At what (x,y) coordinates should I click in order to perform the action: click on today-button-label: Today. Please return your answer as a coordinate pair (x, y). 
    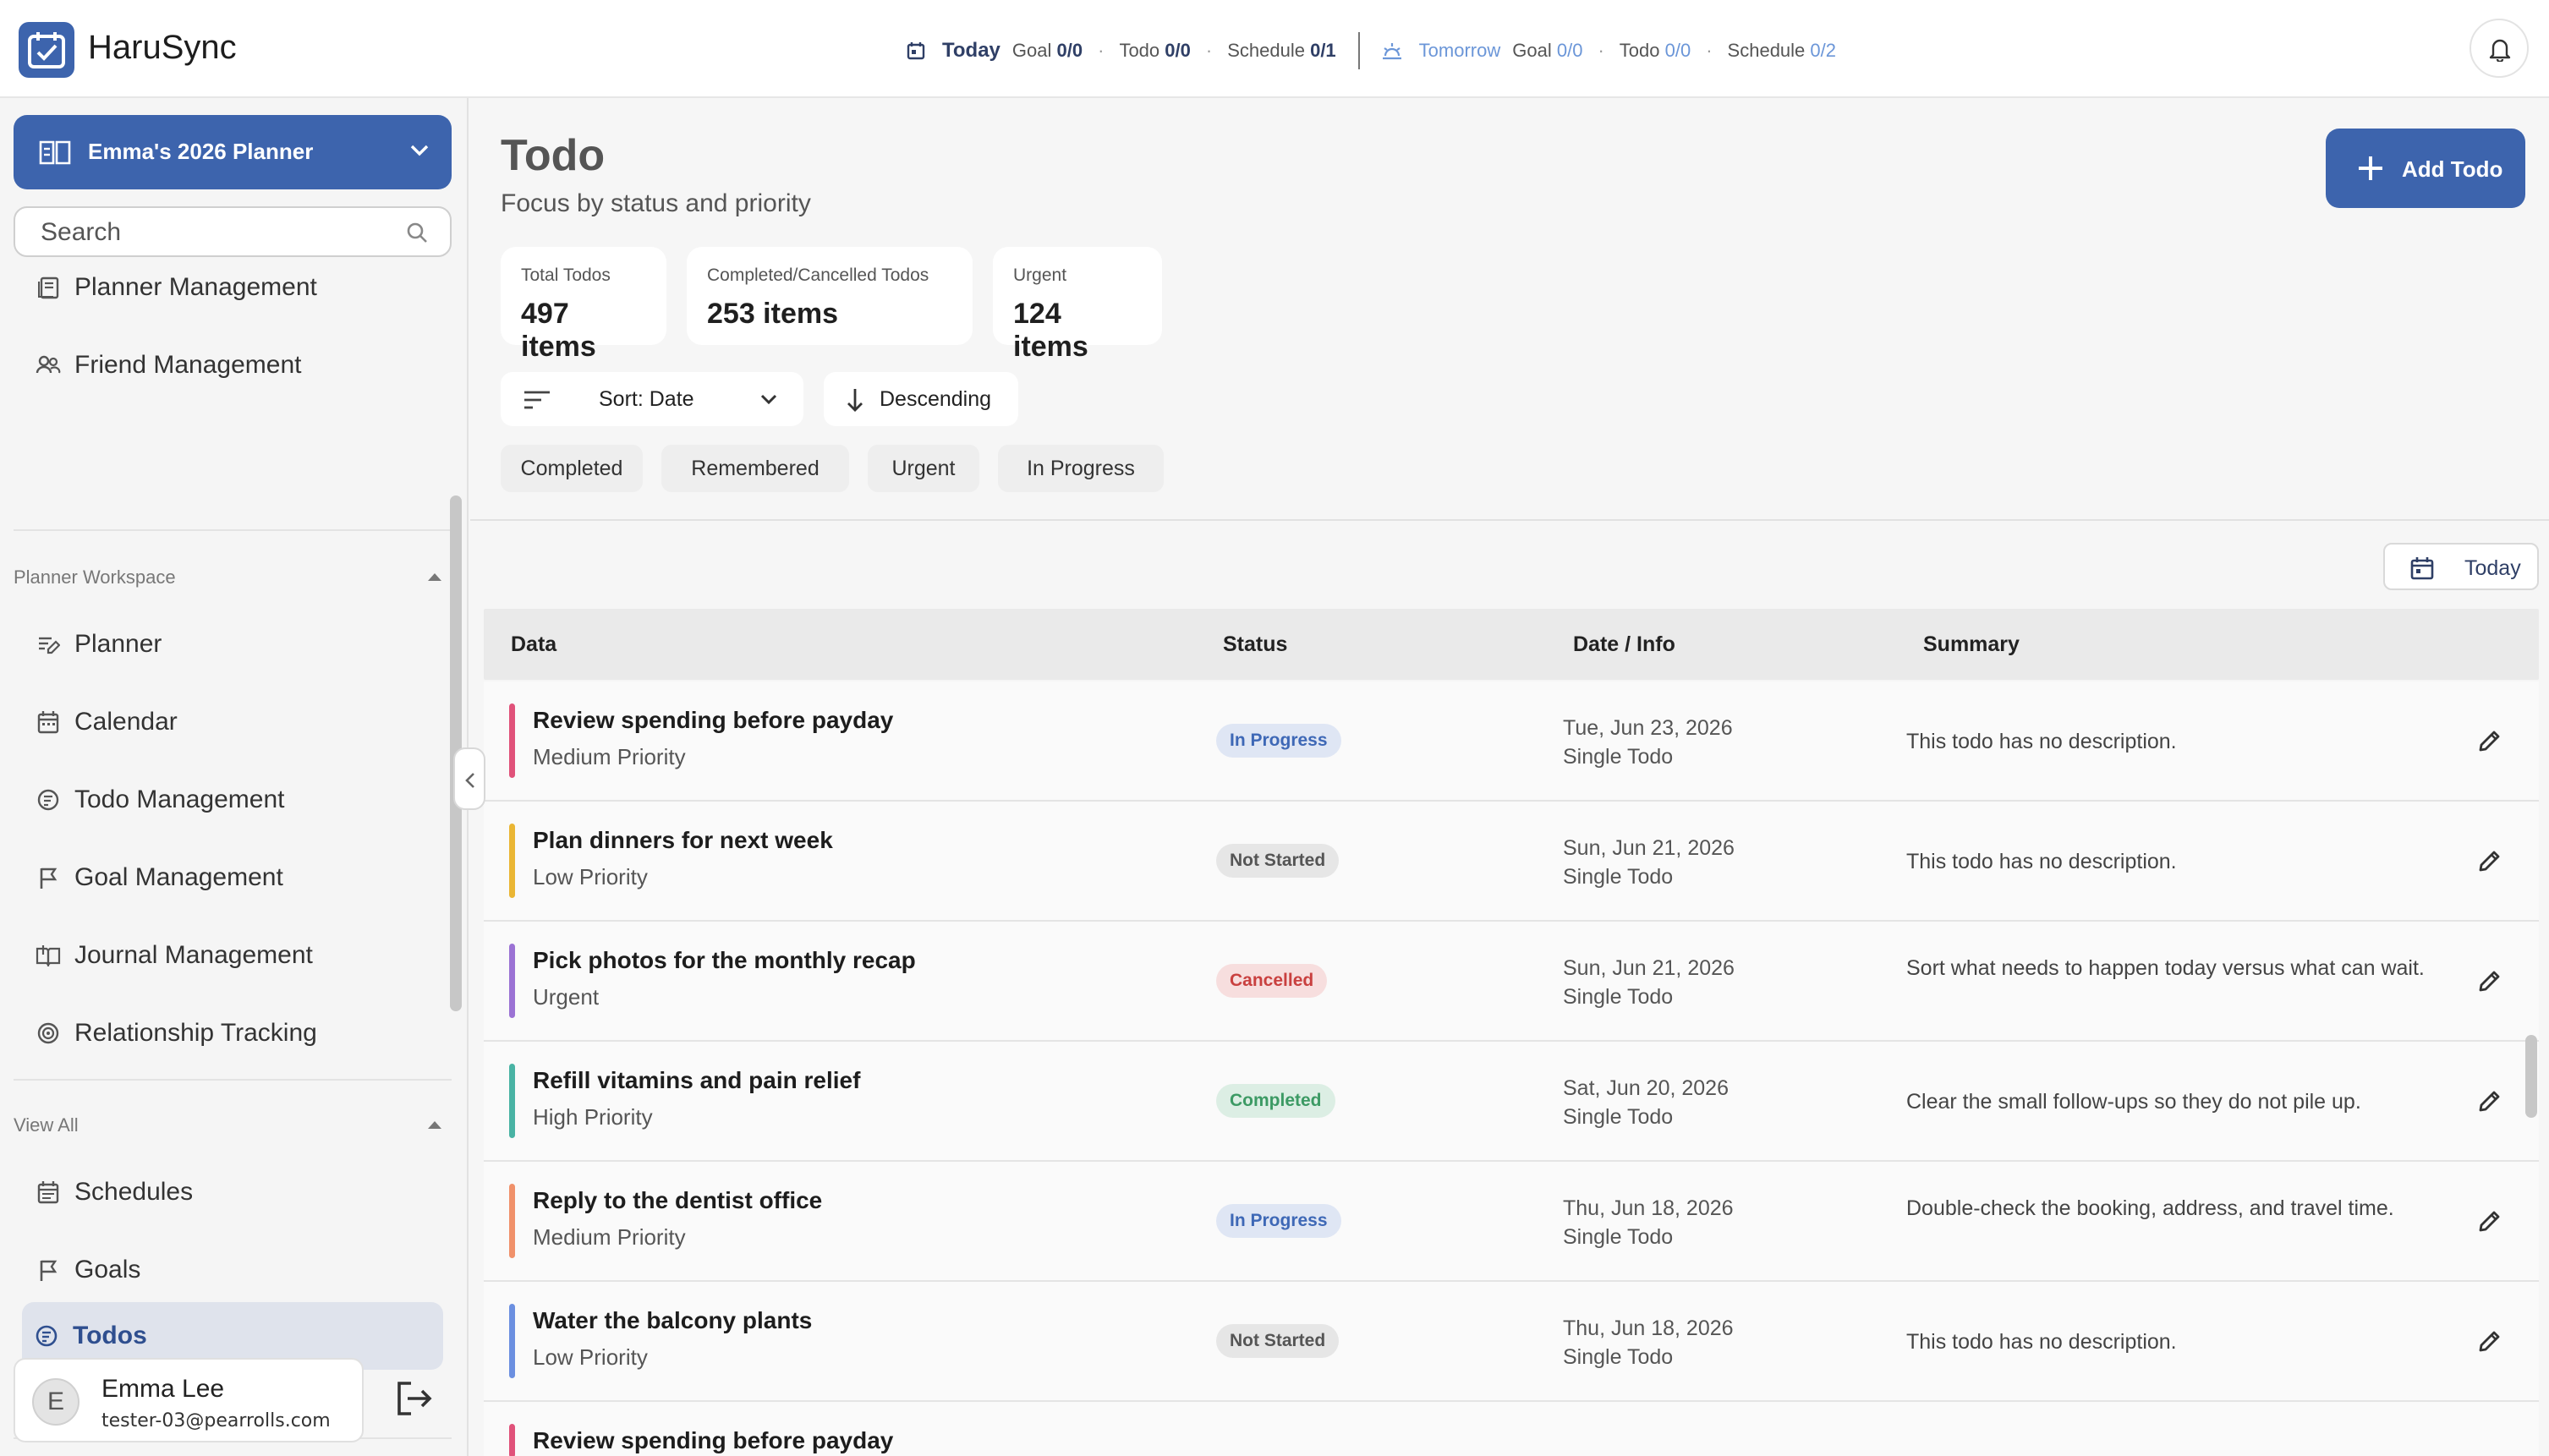
    Looking at the image, I should click on (2492, 568).